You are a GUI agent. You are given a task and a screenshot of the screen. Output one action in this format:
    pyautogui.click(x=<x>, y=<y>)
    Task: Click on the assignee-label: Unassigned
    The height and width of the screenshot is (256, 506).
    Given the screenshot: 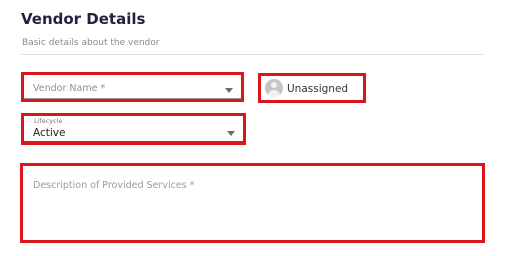 What is the action you would take?
    pyautogui.click(x=318, y=89)
    